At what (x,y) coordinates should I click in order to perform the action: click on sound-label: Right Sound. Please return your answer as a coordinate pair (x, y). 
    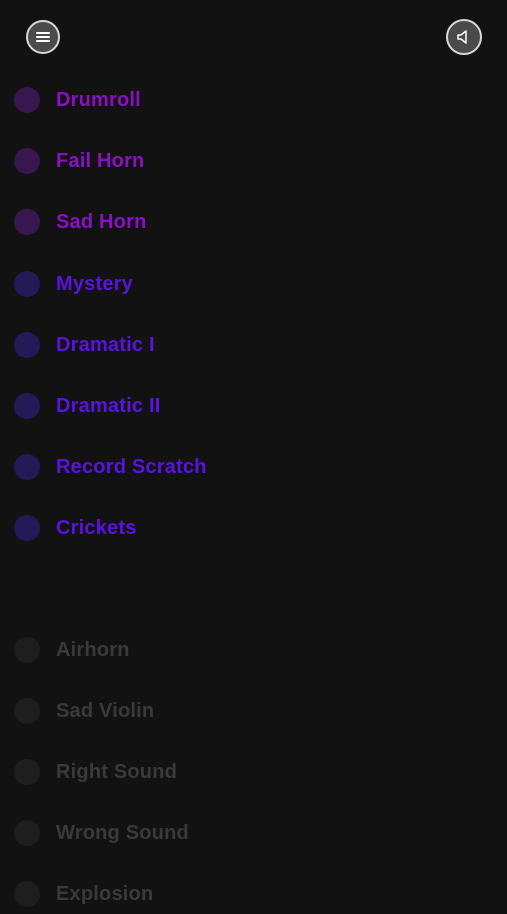
    Looking at the image, I should click on (117, 771).